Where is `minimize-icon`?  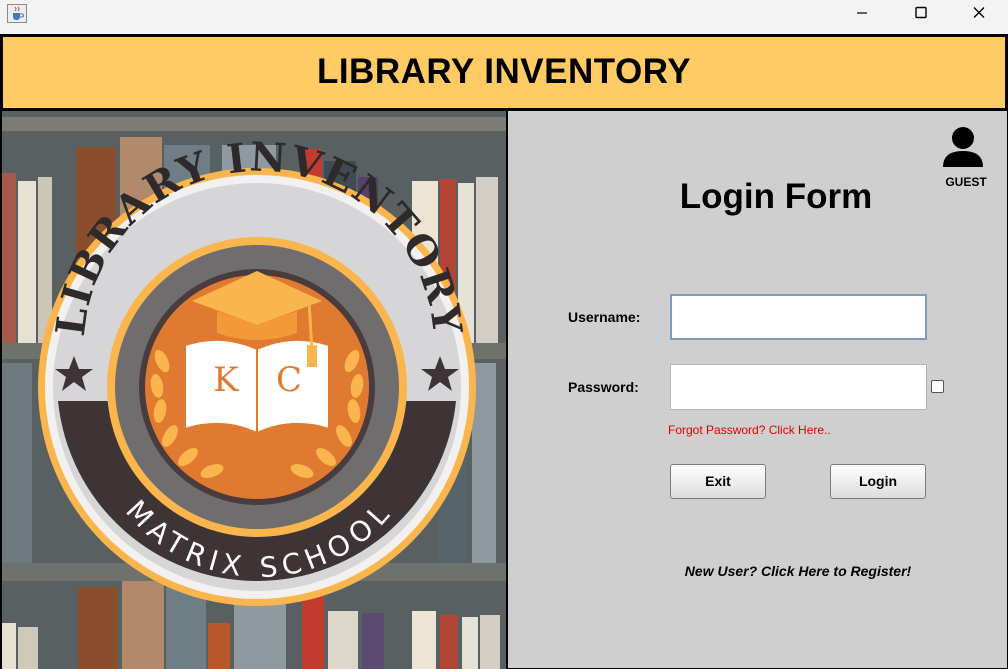 minimize-icon is located at coordinates (862, 13).